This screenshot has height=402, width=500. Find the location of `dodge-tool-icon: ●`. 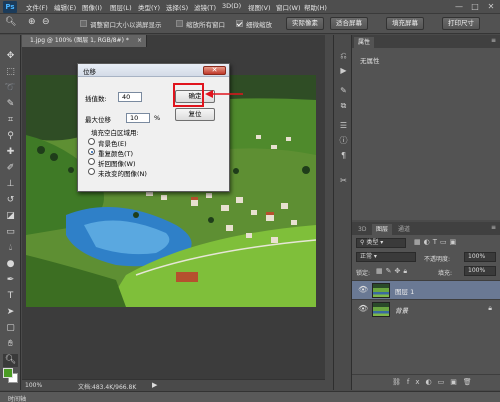

dodge-tool-icon: ● is located at coordinates (10, 264).